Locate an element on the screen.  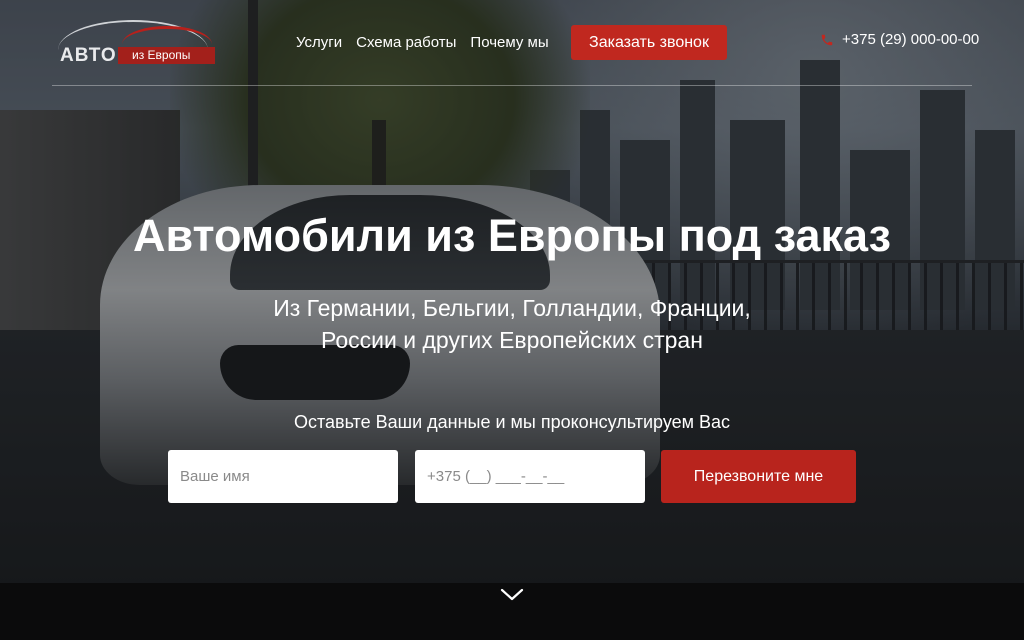
hero-subtitle-line-2: России и других Европейских стран is located at coordinates (512, 340).